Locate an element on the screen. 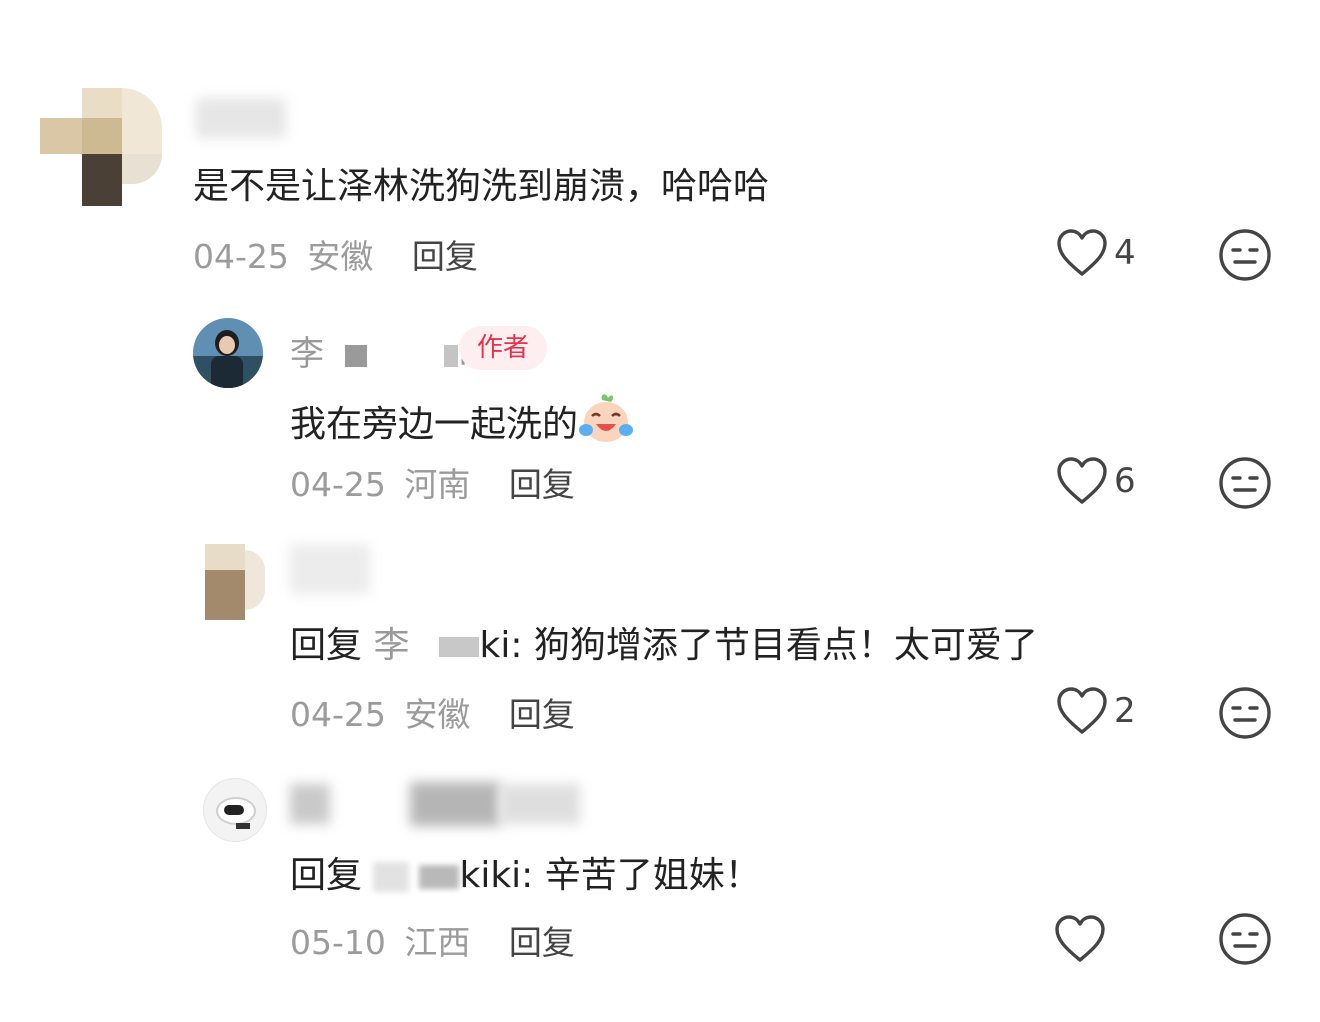  comment-text: 是不是让泽林洗狗洗到崩溃，哈哈哈 is located at coordinates (481, 186).